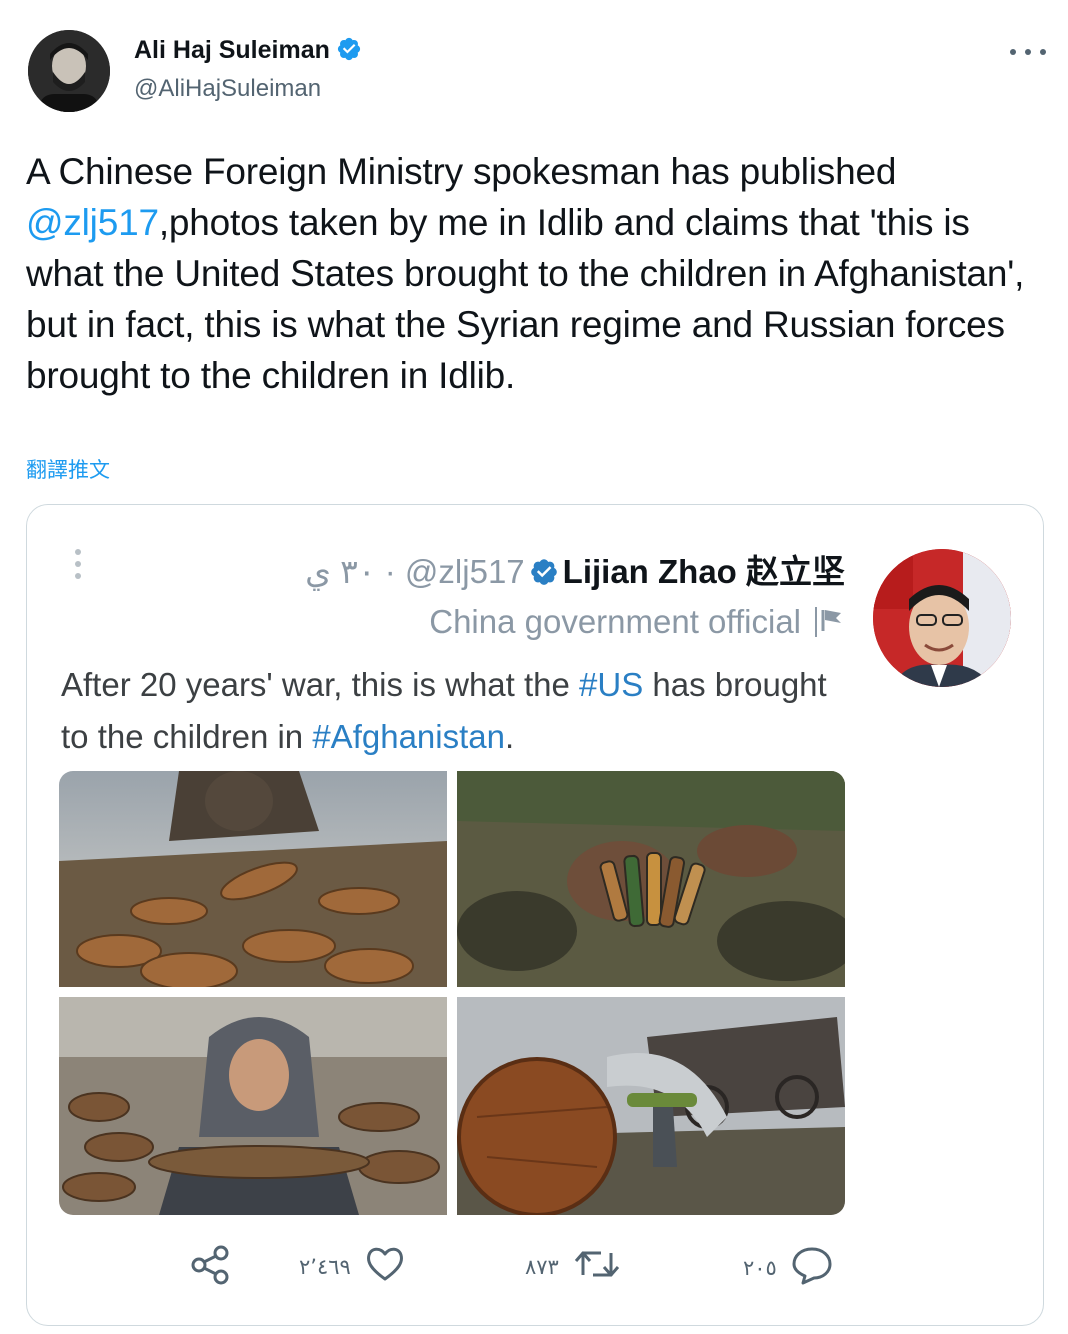 The image size is (1068, 1334). What do you see at coordinates (544, 576) in the screenshot?
I see `quoted-verified-icon` at bounding box center [544, 576].